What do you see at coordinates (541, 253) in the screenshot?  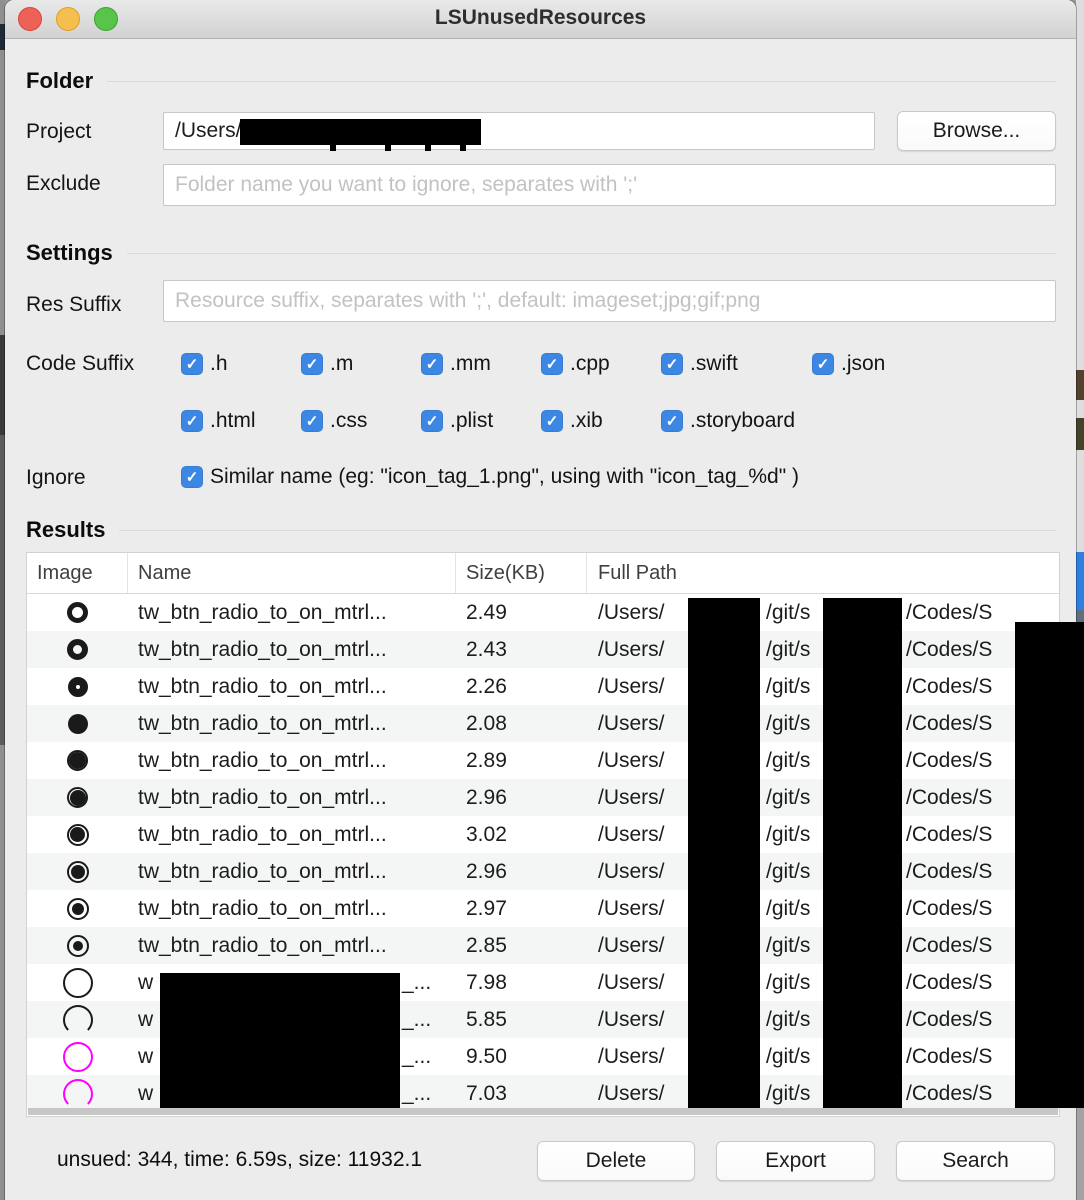 I see `settings-section-header: Settings` at bounding box center [541, 253].